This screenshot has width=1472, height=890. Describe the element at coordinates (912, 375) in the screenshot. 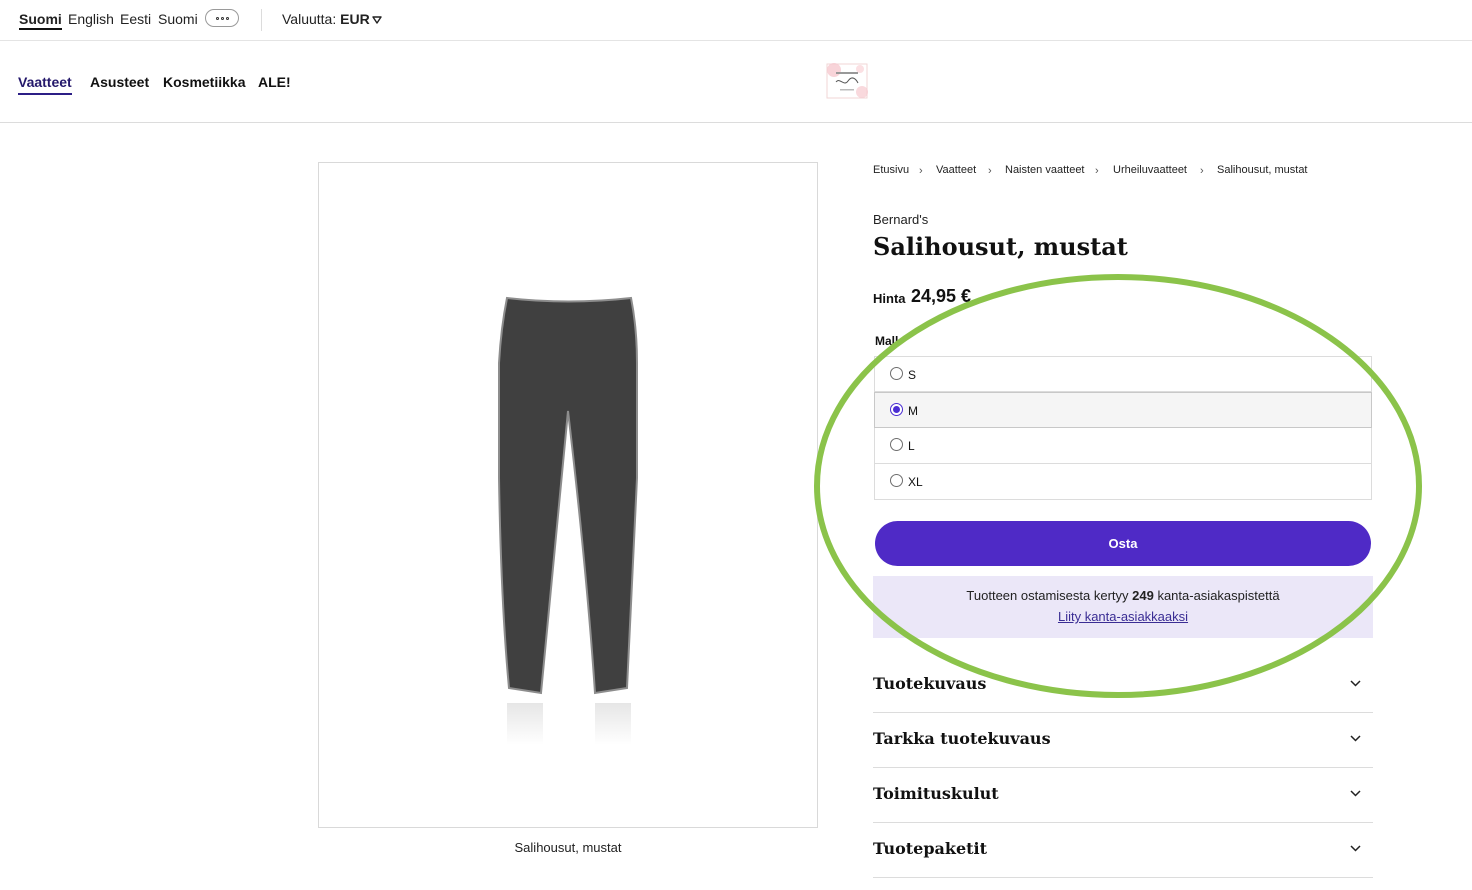

I see `size-label: S` at that location.